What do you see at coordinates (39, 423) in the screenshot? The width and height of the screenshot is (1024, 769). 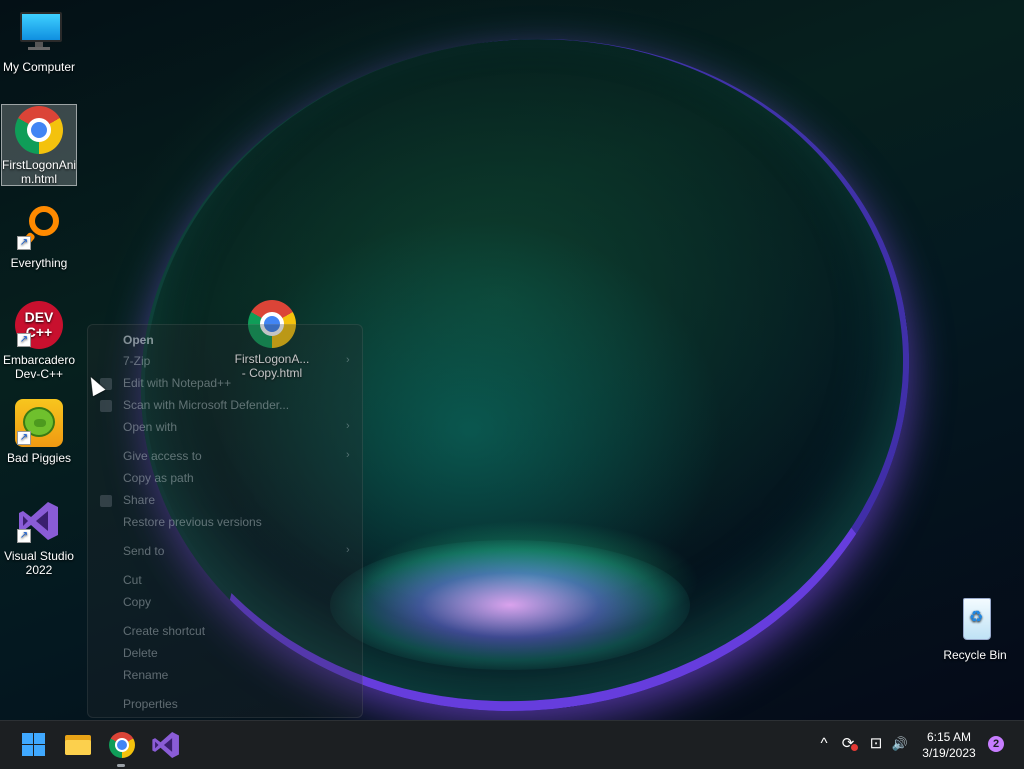 I see `bad-piggies-icon: ↗` at bounding box center [39, 423].